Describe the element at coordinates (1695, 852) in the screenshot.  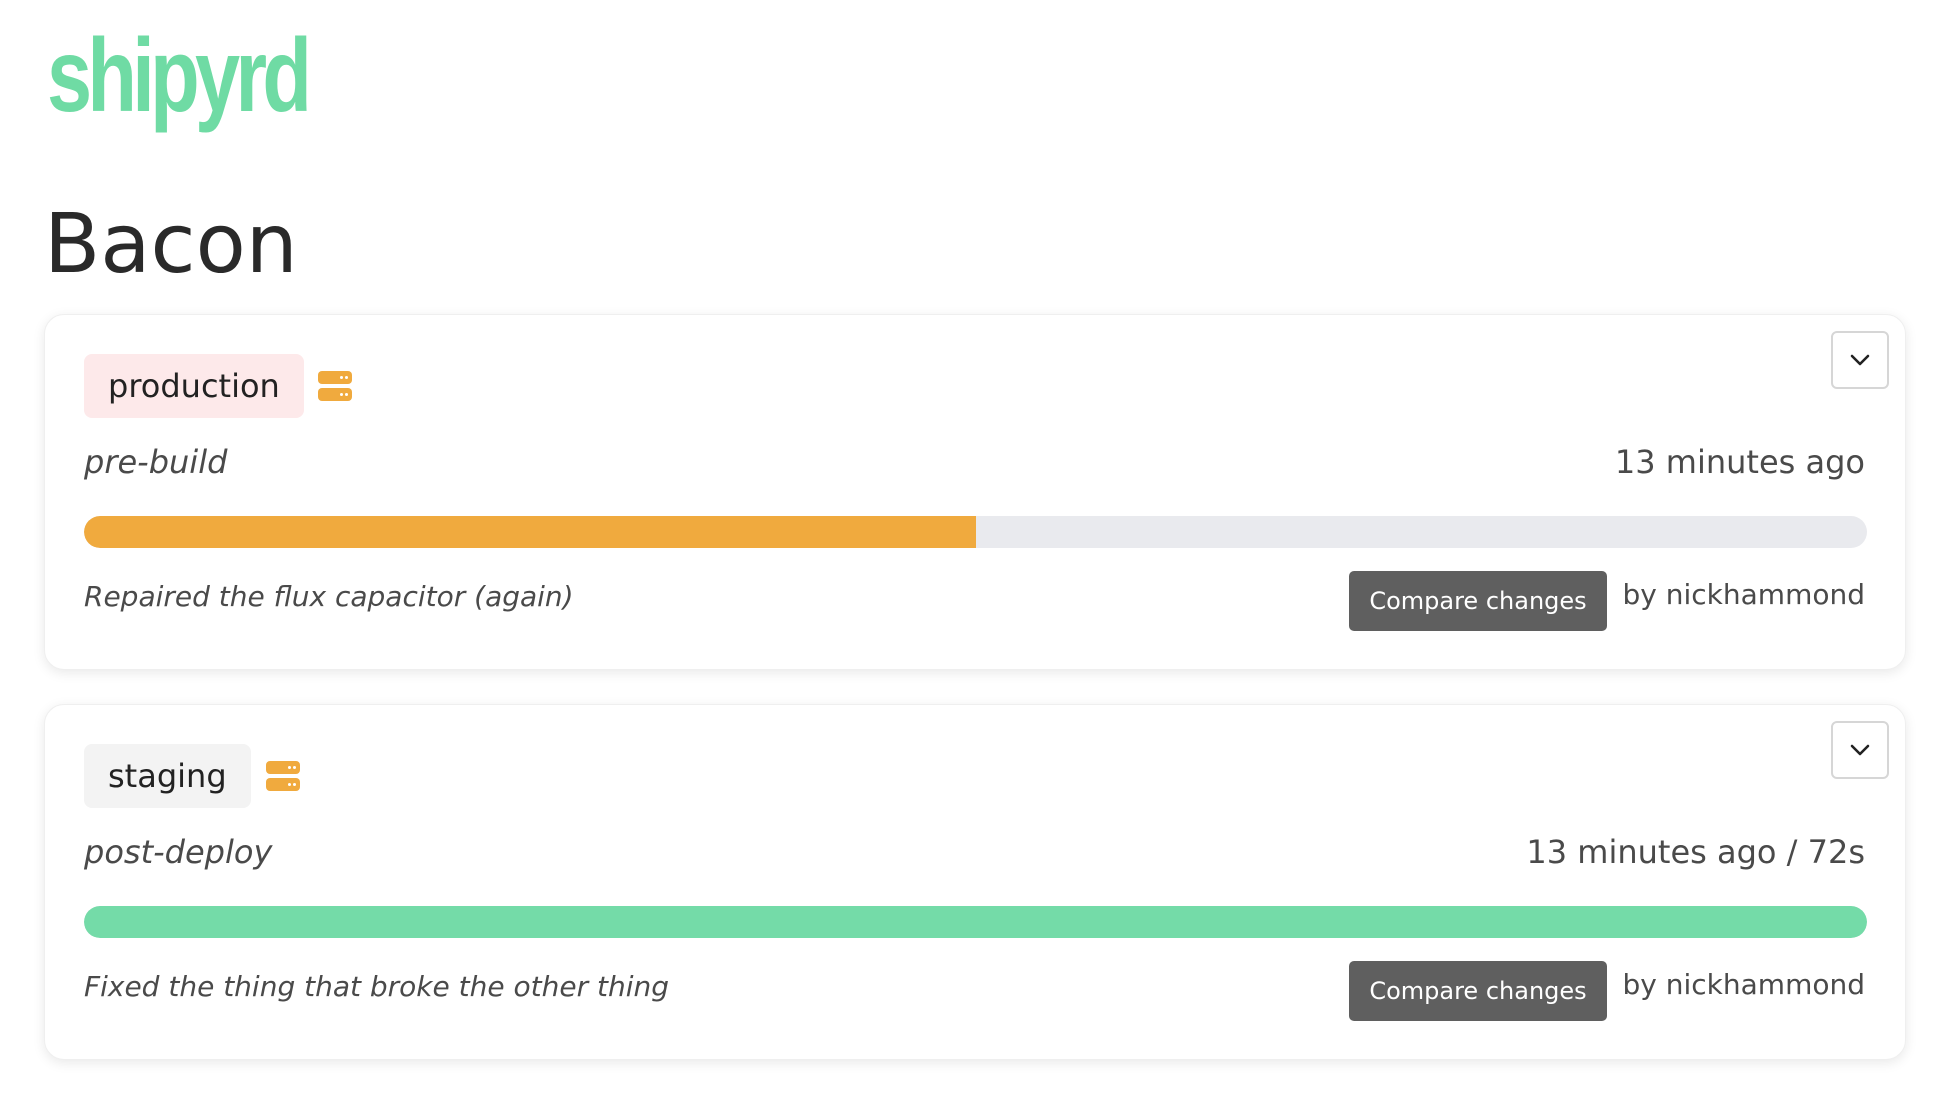
I see `deploy-time: 13 minutes ago / 72s` at that location.